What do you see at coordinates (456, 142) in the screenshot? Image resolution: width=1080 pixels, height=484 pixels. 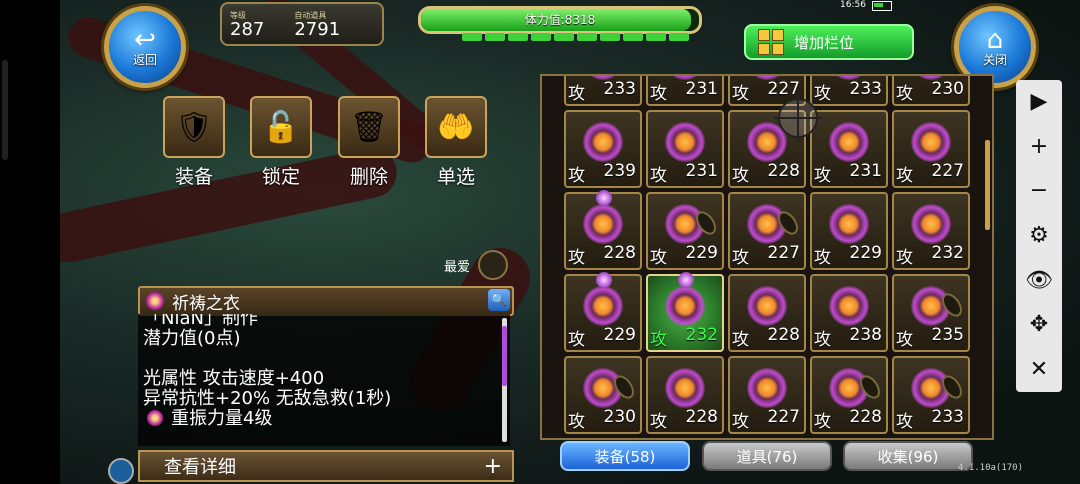 I see `action-3: 🤲 单选` at bounding box center [456, 142].